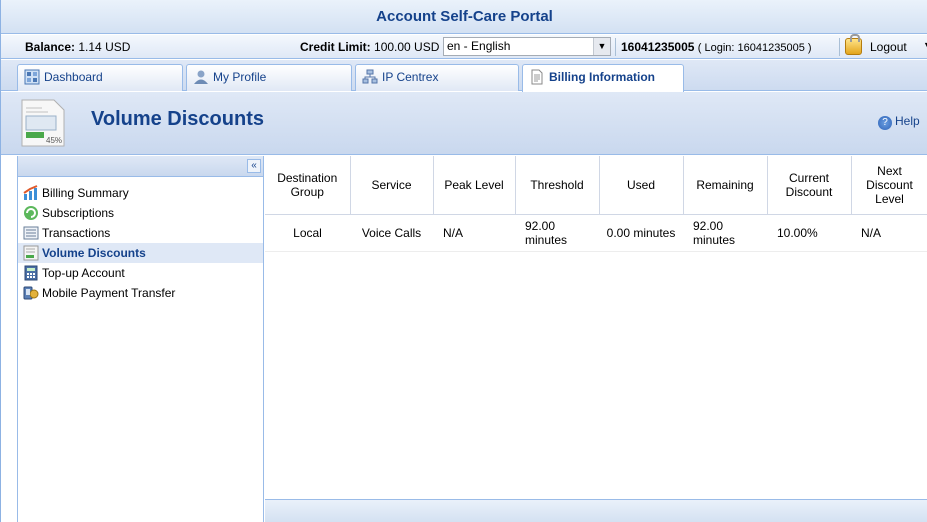 This screenshot has height=522, width=927. Describe the element at coordinates (201, 77) in the screenshot. I see `user-icon` at that location.